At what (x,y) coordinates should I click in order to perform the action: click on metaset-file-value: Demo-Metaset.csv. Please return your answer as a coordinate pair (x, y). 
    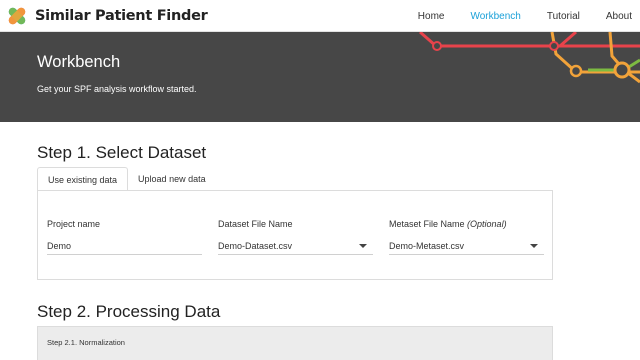
    Looking at the image, I should click on (427, 246).